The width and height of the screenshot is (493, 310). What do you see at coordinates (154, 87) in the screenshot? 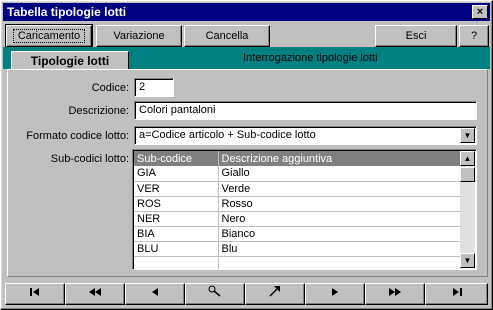
I see `codice-field: 2` at bounding box center [154, 87].